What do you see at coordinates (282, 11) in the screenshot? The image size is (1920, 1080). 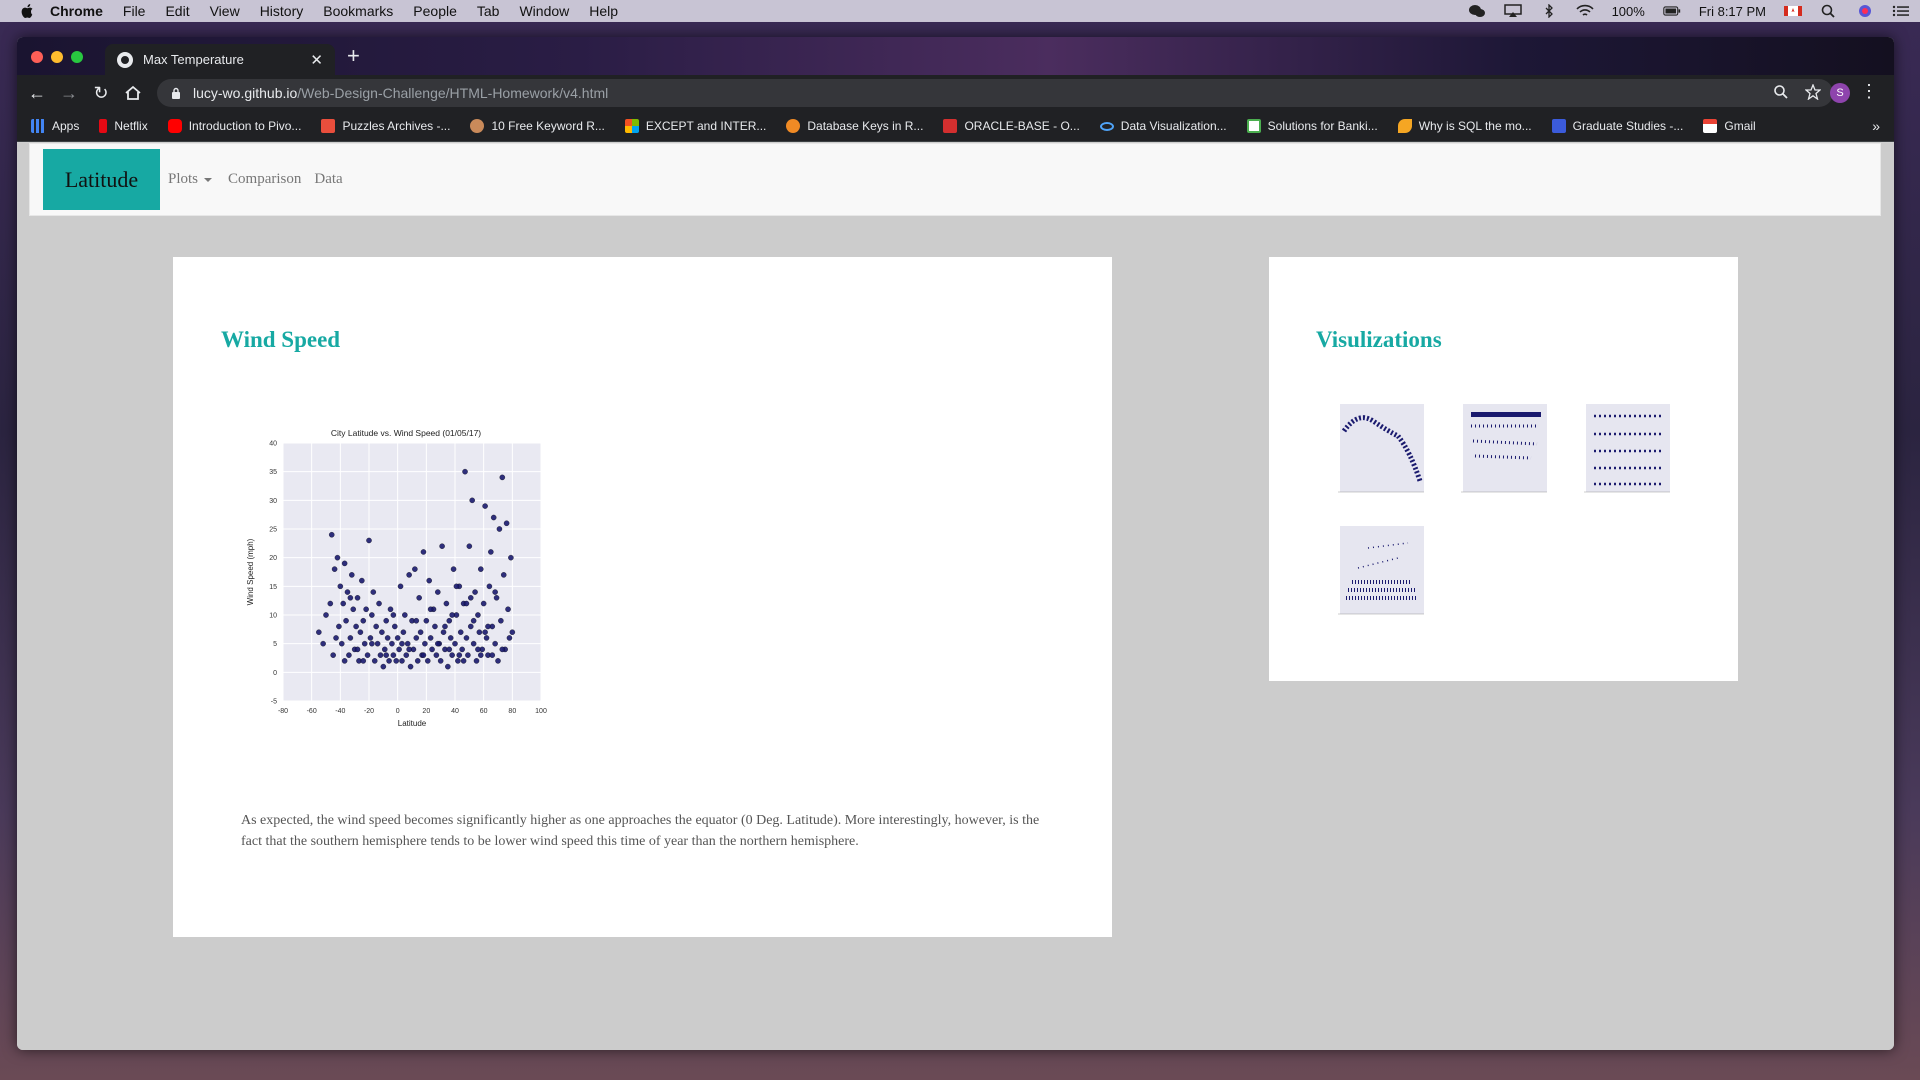 I see `menu-history: History` at bounding box center [282, 11].